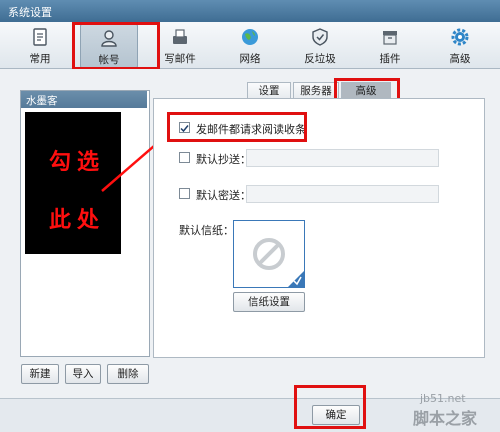 This screenshot has height=432, width=500. I want to click on account-name: 水墨客, so click(42, 101).